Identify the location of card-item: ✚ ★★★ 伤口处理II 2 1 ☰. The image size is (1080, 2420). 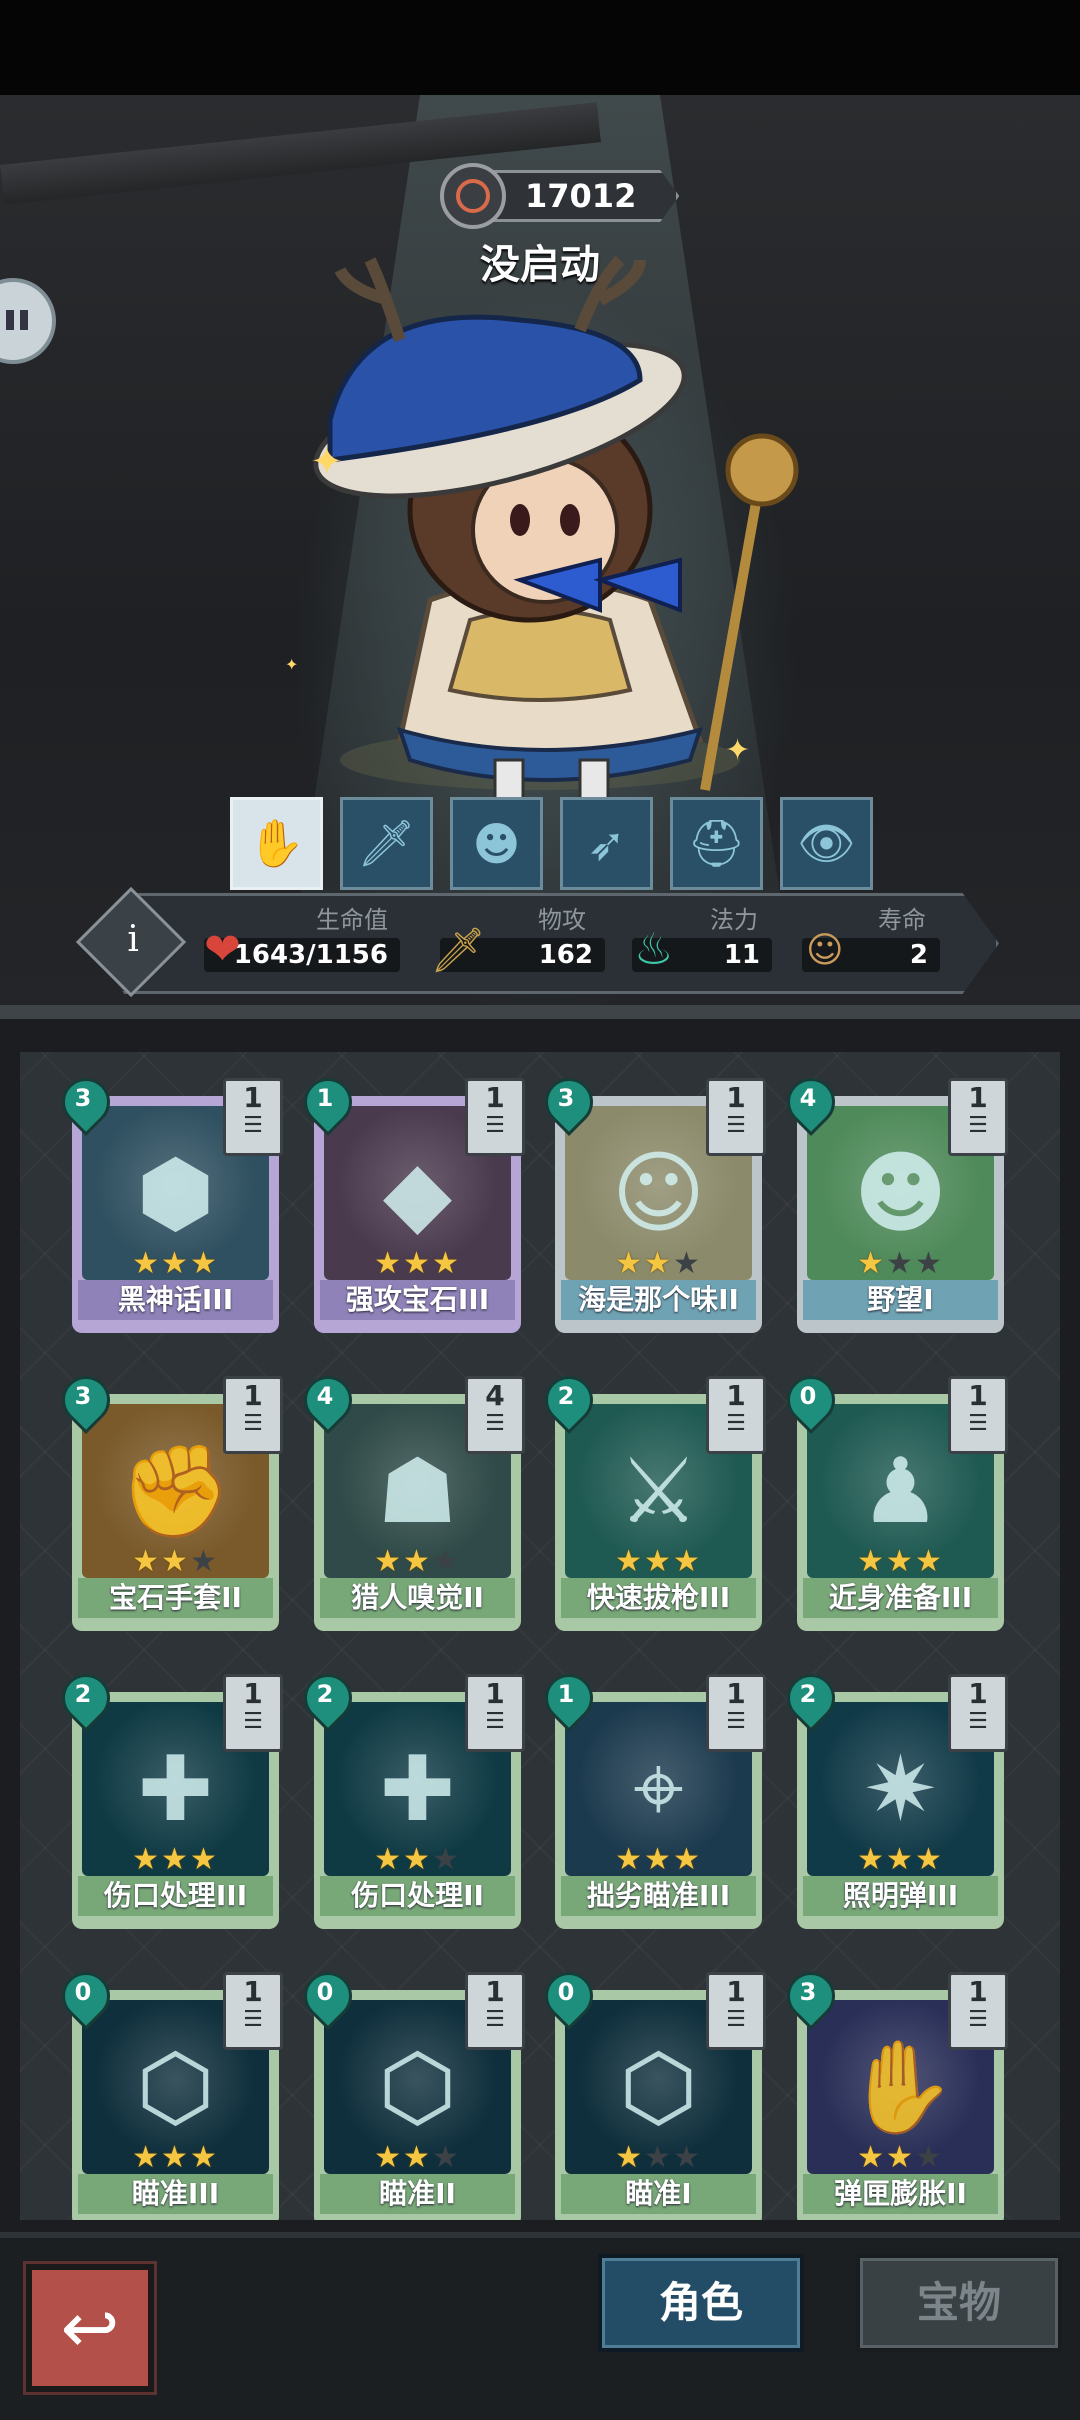
(409, 1796).